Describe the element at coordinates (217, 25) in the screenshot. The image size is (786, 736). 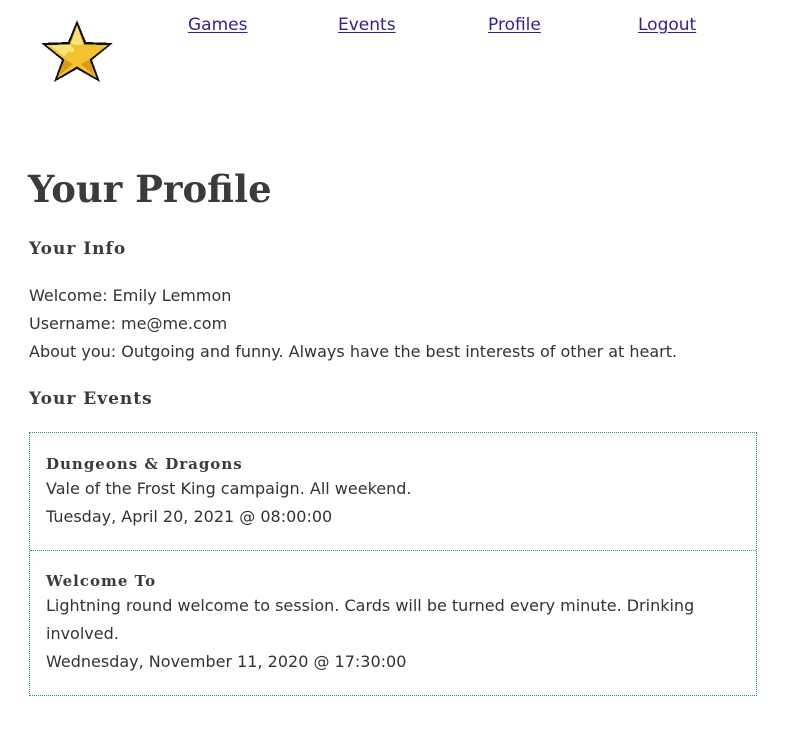
I see `nav-games-link: Games` at that location.